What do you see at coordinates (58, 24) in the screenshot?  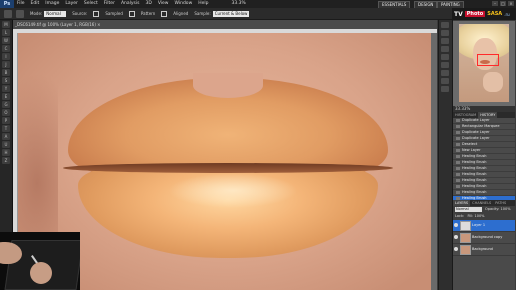 I see `document-title: _DSC6149.tif @ 100% (Layer 1, RGB/16) ×` at bounding box center [58, 24].